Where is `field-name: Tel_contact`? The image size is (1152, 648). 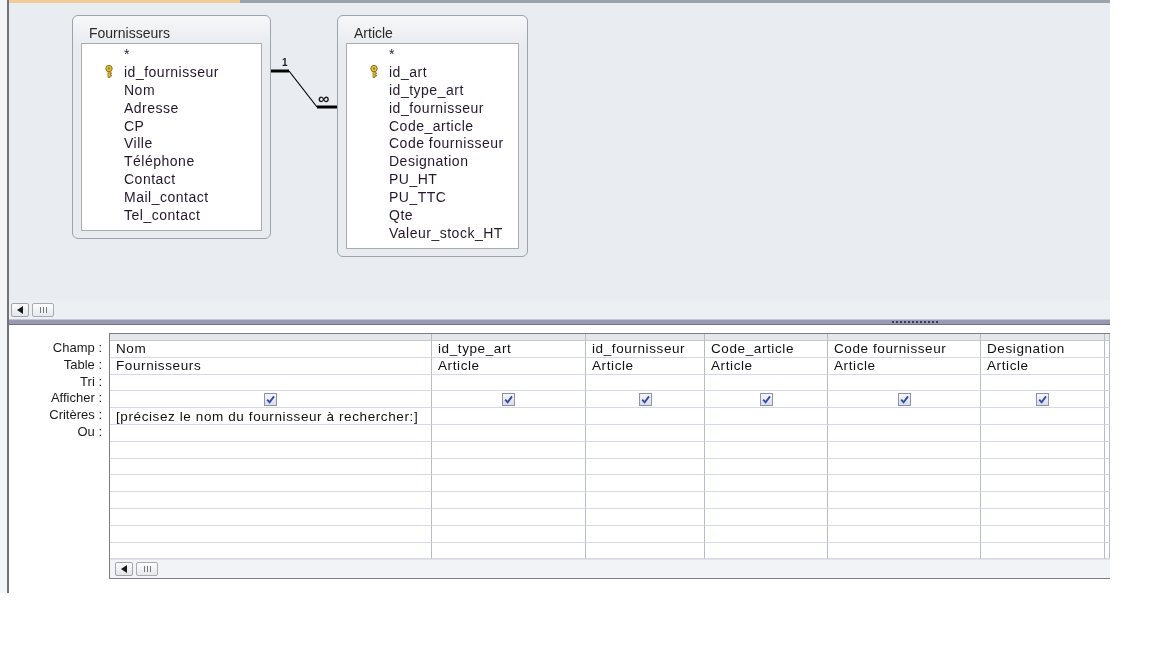 field-name: Tel_contact is located at coordinates (162, 214).